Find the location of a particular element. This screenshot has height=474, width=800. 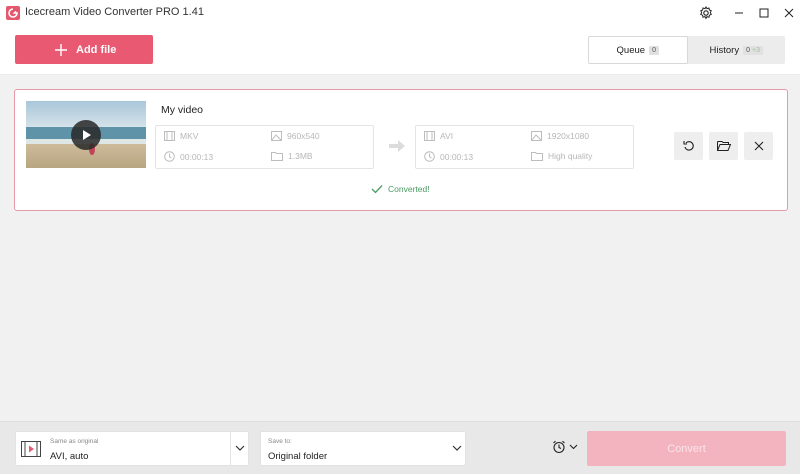

open-folder-button is located at coordinates (723, 146).